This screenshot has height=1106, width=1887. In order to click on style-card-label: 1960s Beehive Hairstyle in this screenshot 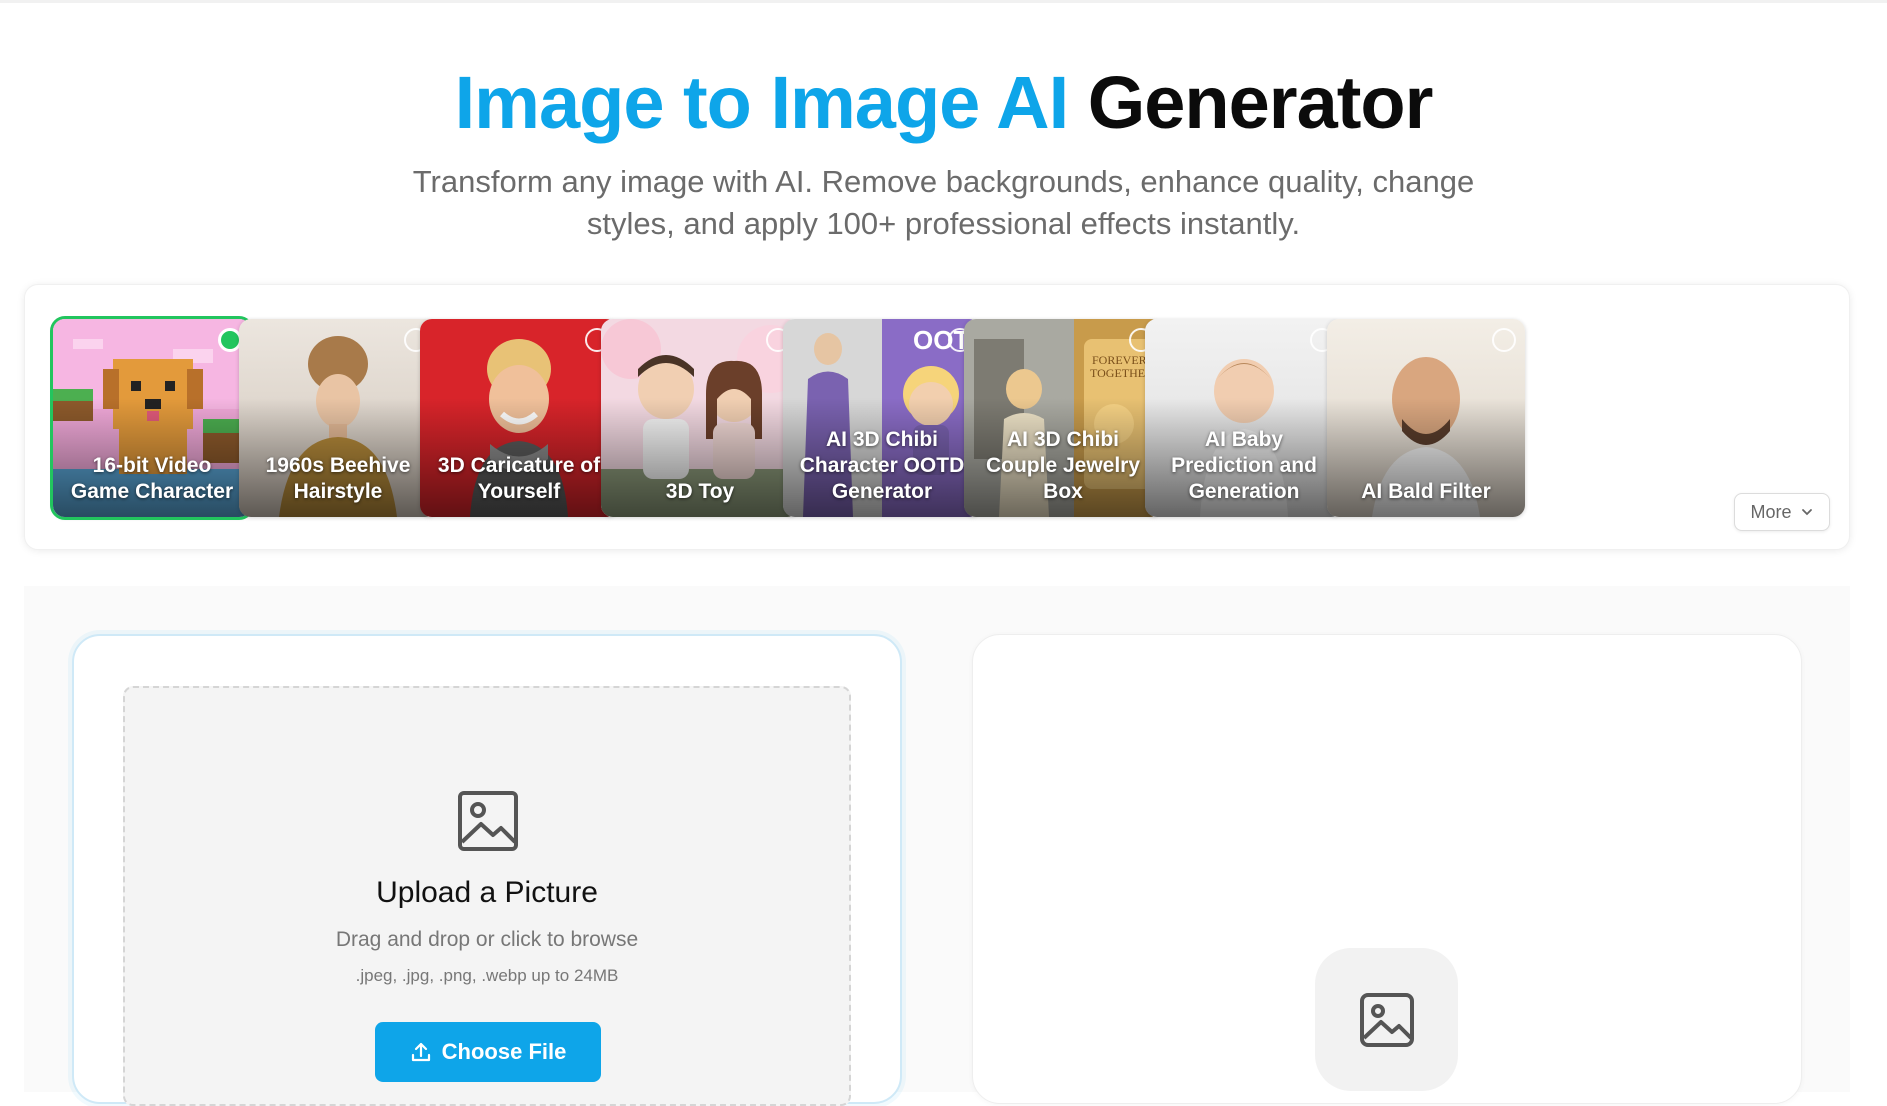, I will do `click(338, 478)`.